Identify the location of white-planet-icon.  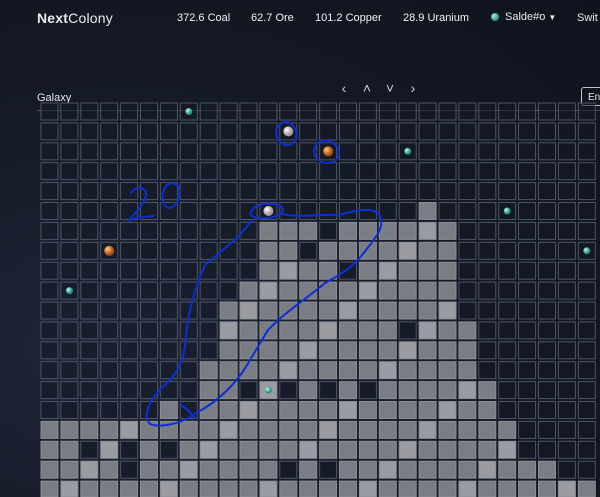
(288, 131).